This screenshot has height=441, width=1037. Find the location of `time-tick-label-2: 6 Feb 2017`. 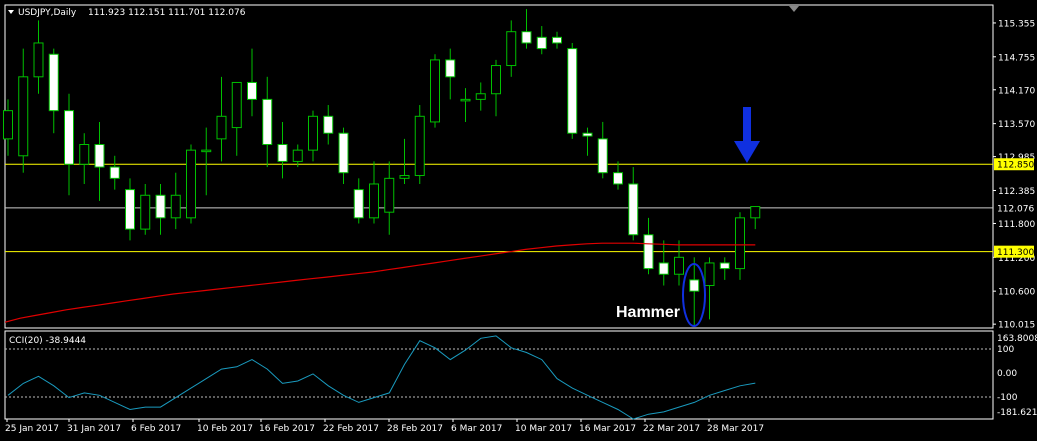

time-tick-label-2: 6 Feb 2017 is located at coordinates (156, 429).